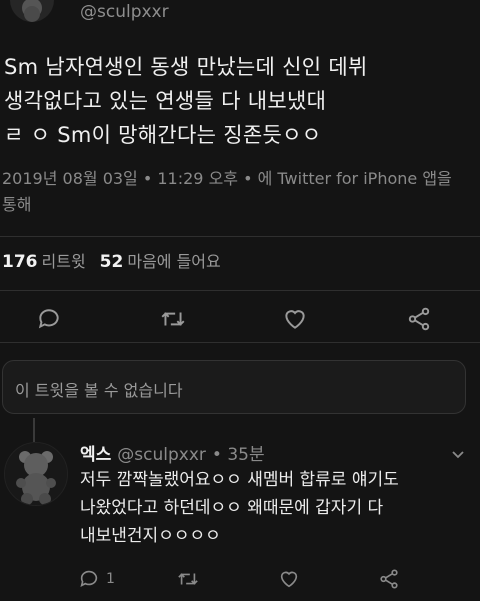  Describe the element at coordinates (110, 579) in the screenshot. I see `reply-count: 1` at that location.